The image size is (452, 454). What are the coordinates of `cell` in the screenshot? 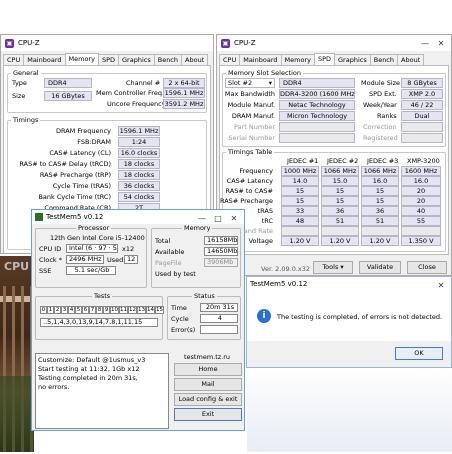 It's located at (380, 231).